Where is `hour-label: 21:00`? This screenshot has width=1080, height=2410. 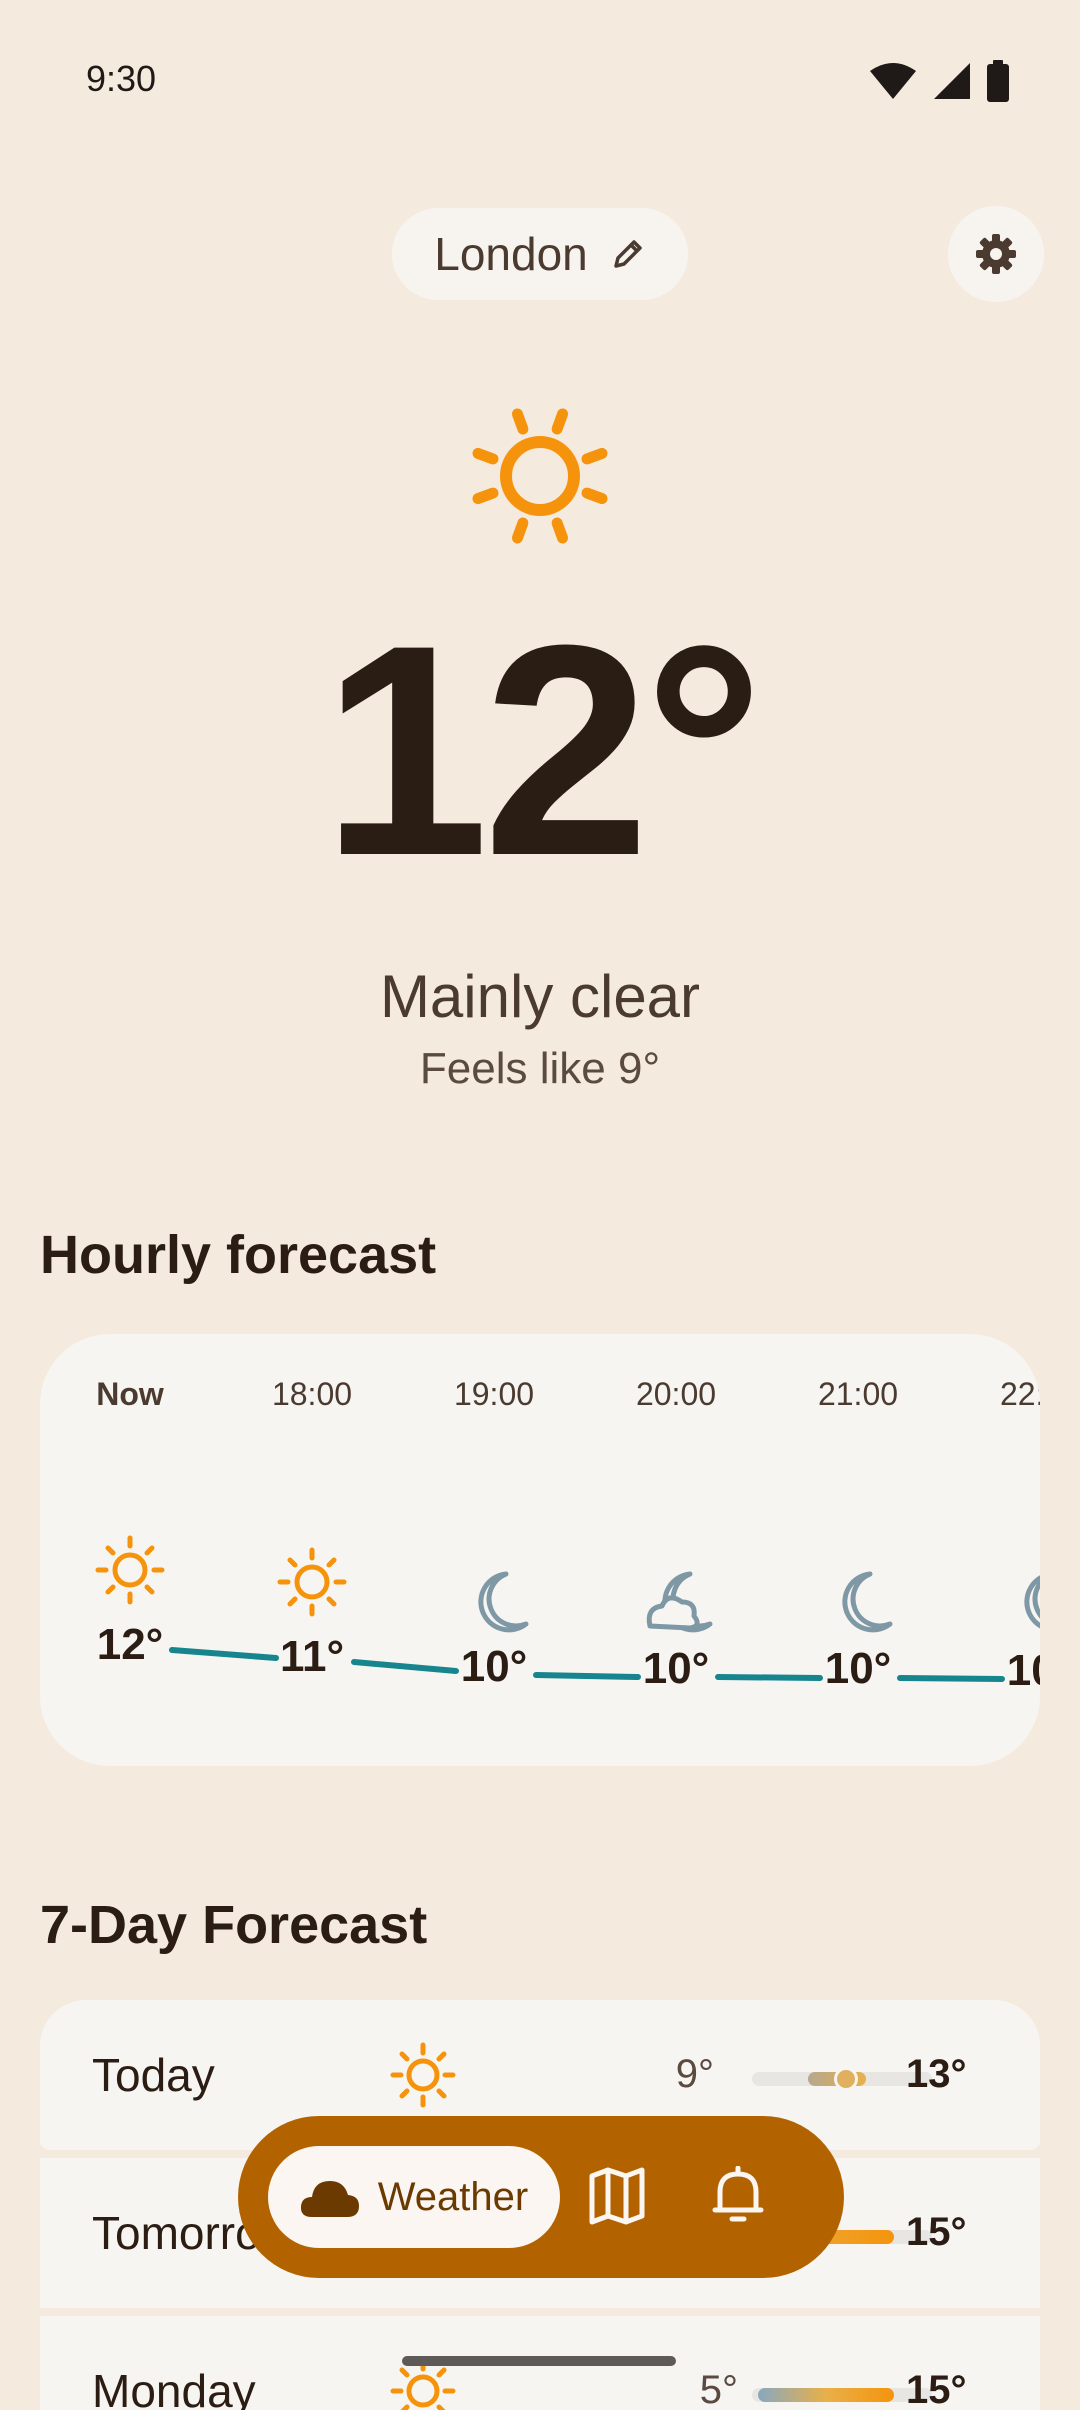
hour-label: 21:00 is located at coordinates (858, 1394).